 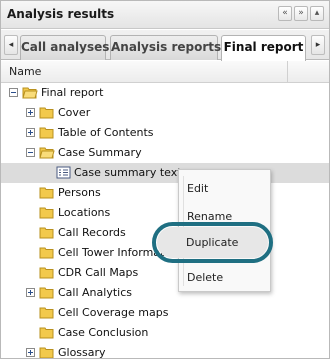 What do you see at coordinates (285, 13) in the screenshot?
I see `collapse-left-button: «` at bounding box center [285, 13].